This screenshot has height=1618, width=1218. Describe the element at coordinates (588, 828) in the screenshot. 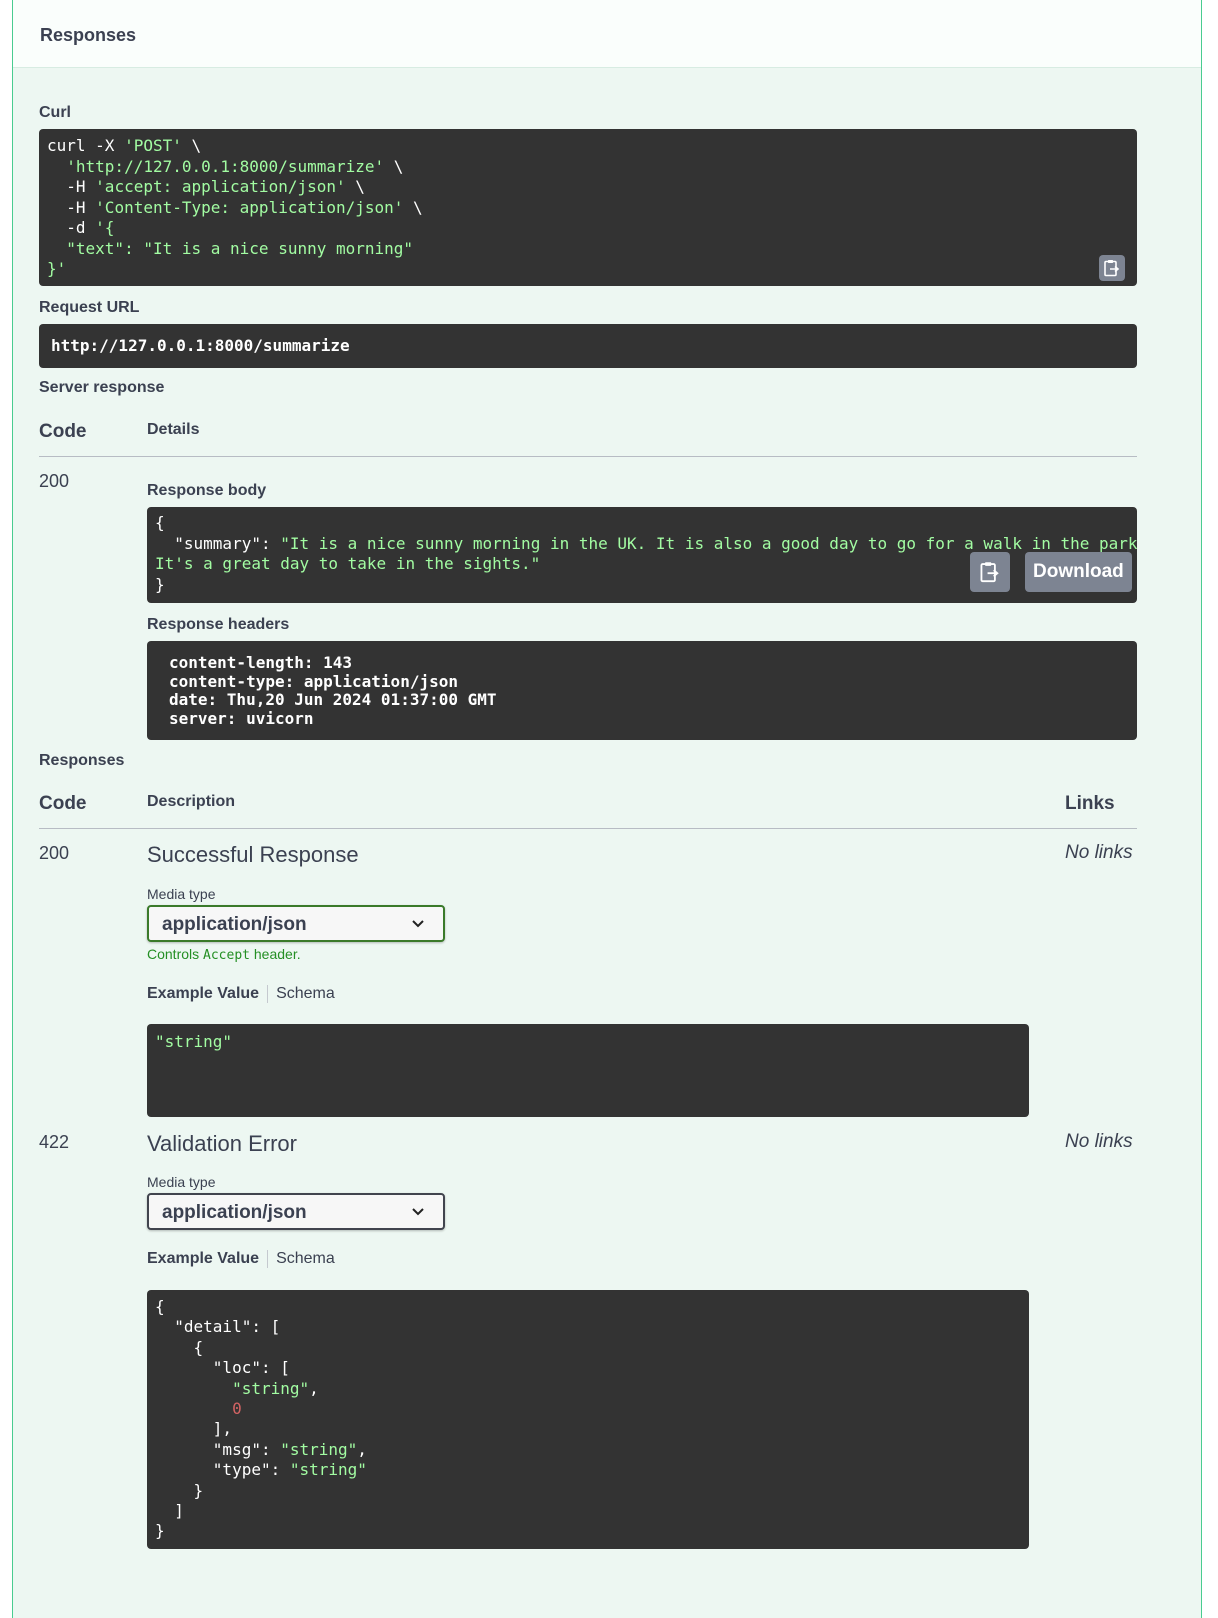

I see `responses-table-divider` at that location.